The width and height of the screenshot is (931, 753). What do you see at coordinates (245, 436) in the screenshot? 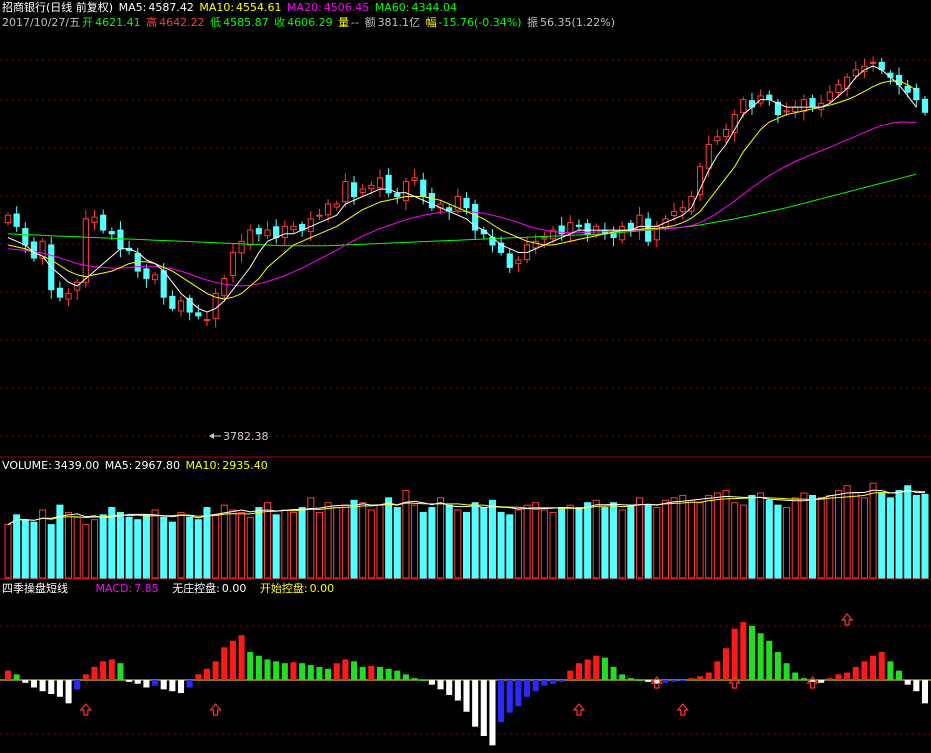
I see `low-marker-label: 3782.38` at bounding box center [245, 436].